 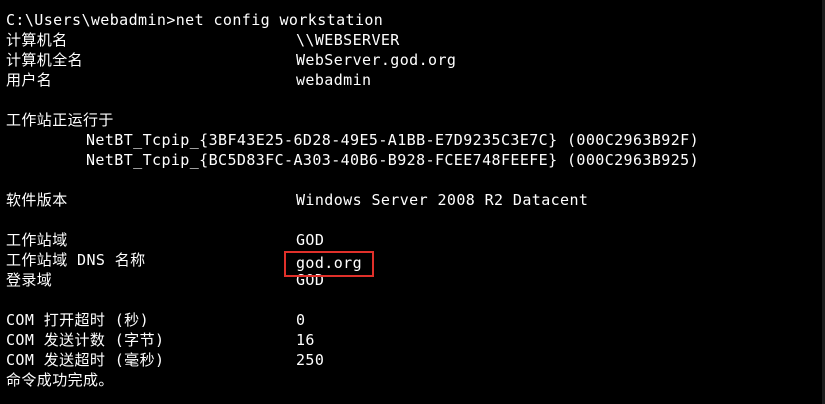 I want to click on workstation-domain-value: GOD, so click(x=310, y=240).